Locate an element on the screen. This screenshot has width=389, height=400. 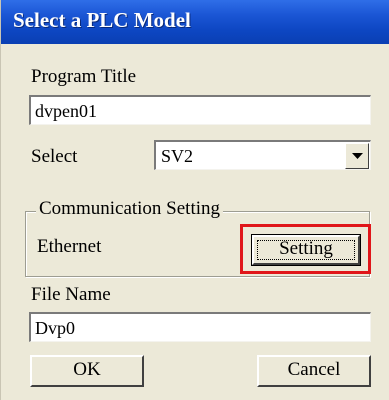
interface-label: Ethernet is located at coordinates (69, 246).